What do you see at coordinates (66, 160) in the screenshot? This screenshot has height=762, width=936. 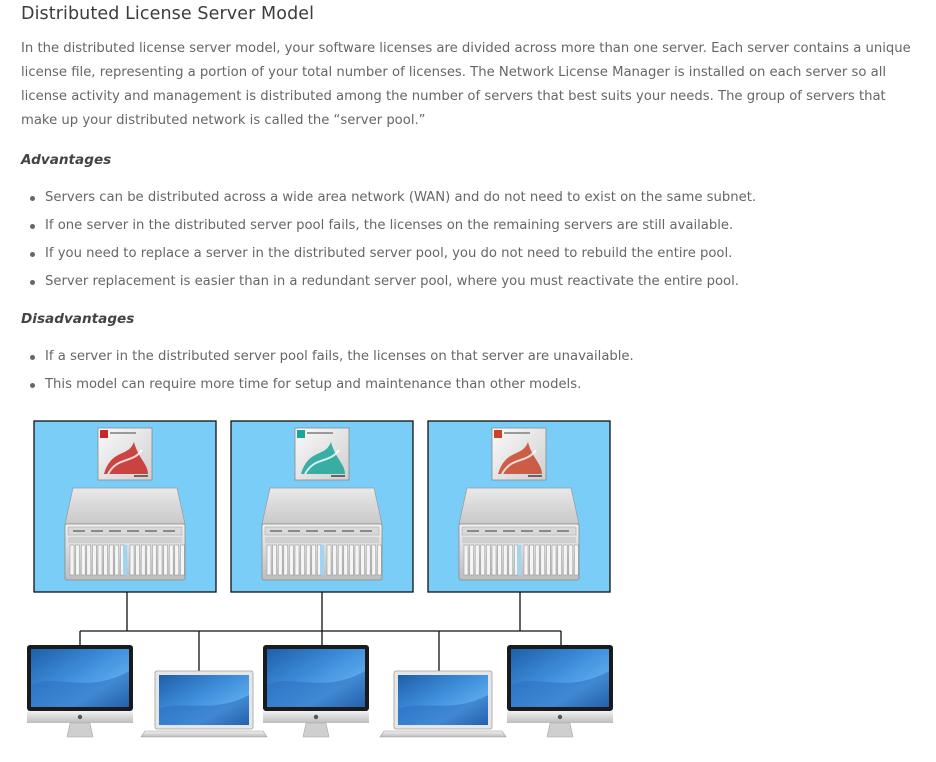 I see `advantages-heading: Advantages` at bounding box center [66, 160].